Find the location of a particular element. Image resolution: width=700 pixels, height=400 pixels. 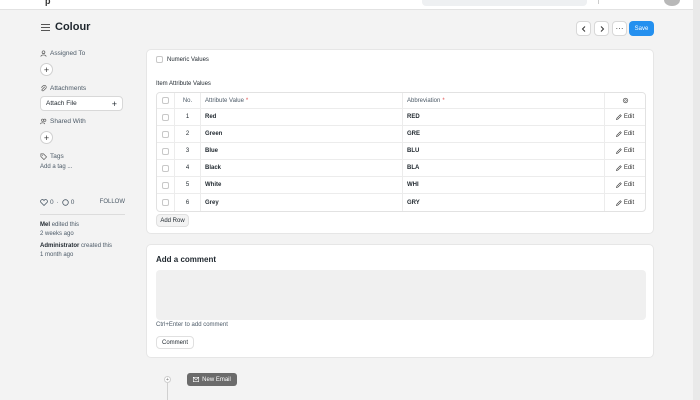

table-row: 4 Black BLA Edit is located at coordinates (401, 168).